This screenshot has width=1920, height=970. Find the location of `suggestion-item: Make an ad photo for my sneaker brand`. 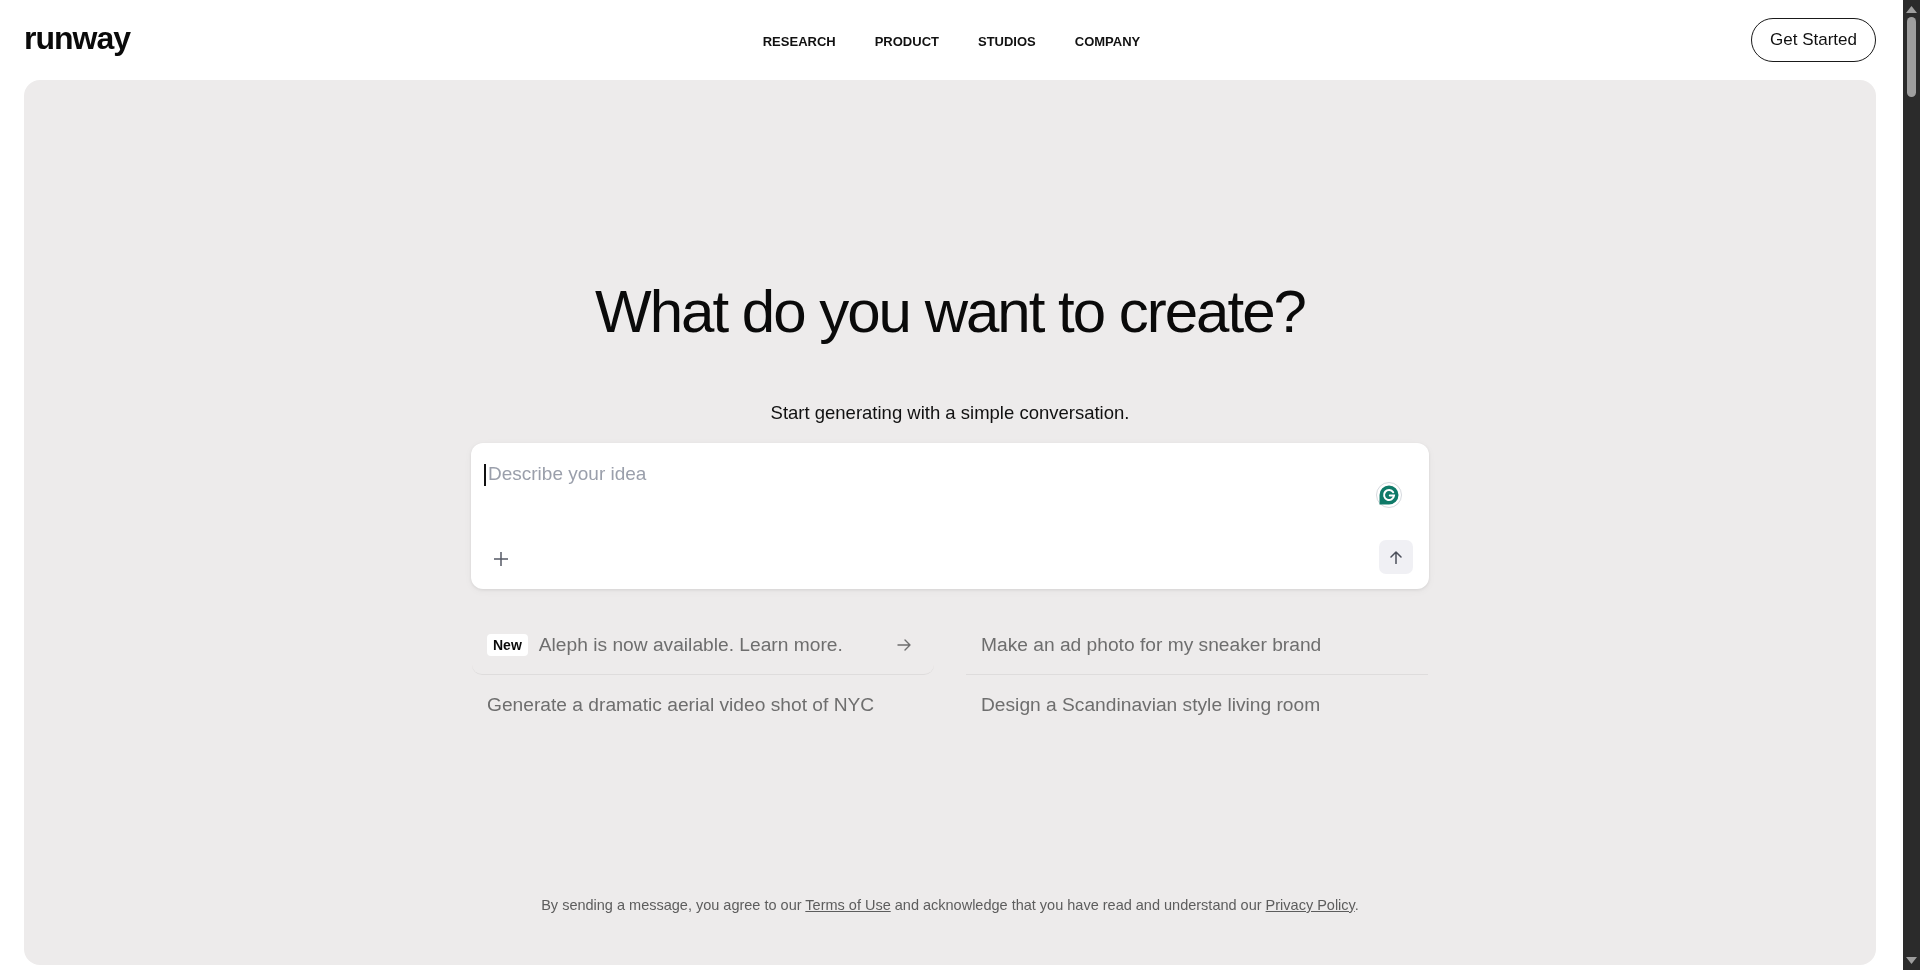

suggestion-item: Make an ad photo for my sneaker brand is located at coordinates (1197, 645).